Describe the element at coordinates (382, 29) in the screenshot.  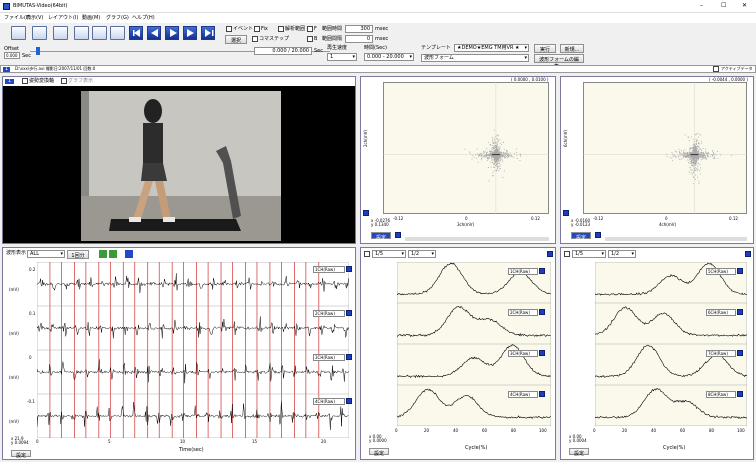
I see `range-time-unit: msec` at that location.